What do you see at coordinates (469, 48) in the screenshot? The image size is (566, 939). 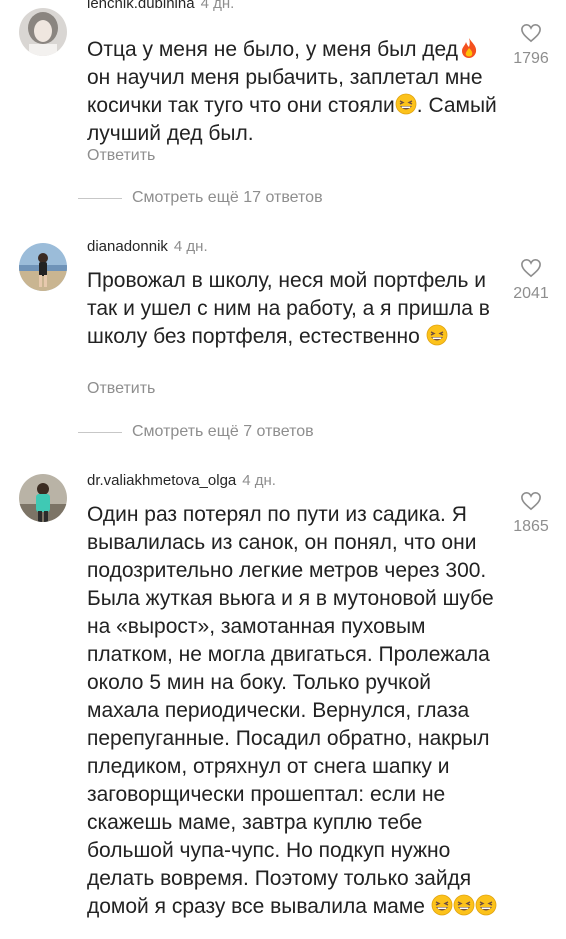 I see `fire-emoji-icon` at bounding box center [469, 48].